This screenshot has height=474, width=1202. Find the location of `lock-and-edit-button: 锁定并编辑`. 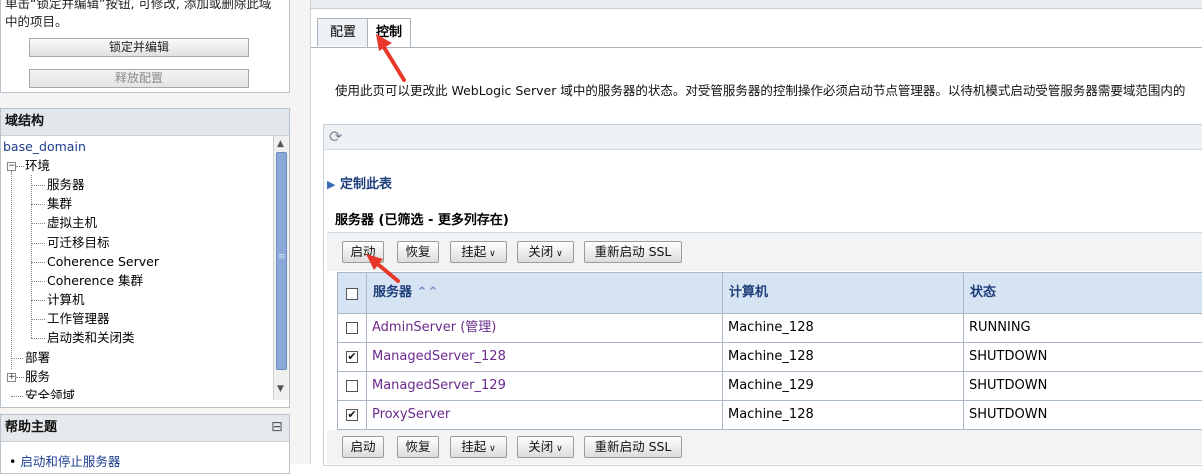

lock-and-edit-button: 锁定并编辑 is located at coordinates (139, 47).